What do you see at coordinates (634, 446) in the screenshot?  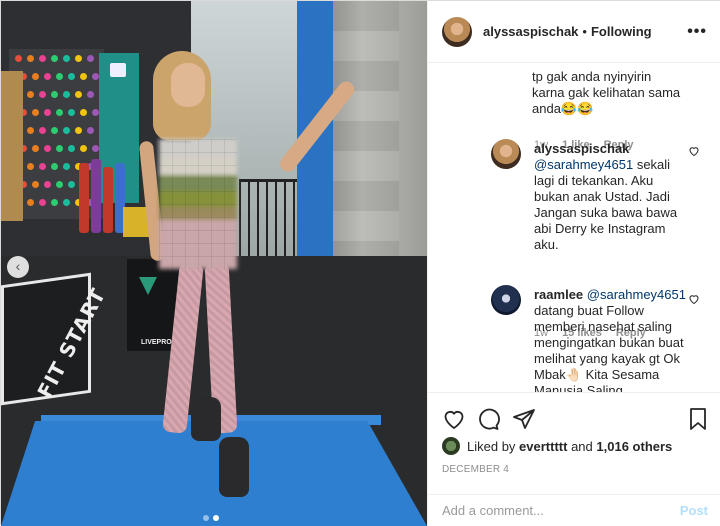 I see `likes-others-link: 1,016 others` at bounding box center [634, 446].